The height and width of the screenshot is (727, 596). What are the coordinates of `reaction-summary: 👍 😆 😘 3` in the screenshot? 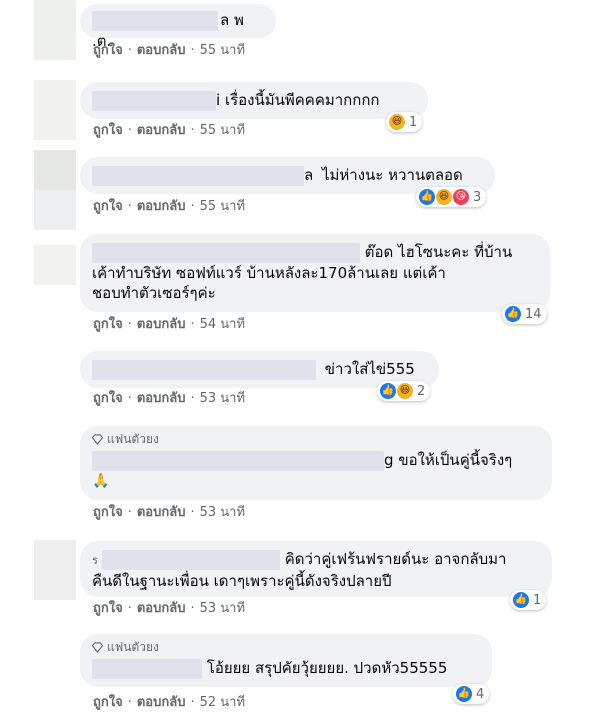 It's located at (451, 197).